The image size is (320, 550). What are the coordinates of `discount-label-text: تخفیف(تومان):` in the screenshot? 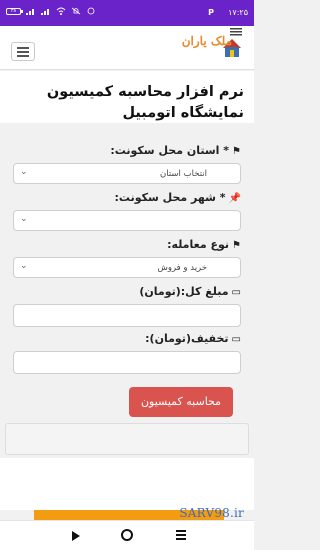 It's located at (187, 338).